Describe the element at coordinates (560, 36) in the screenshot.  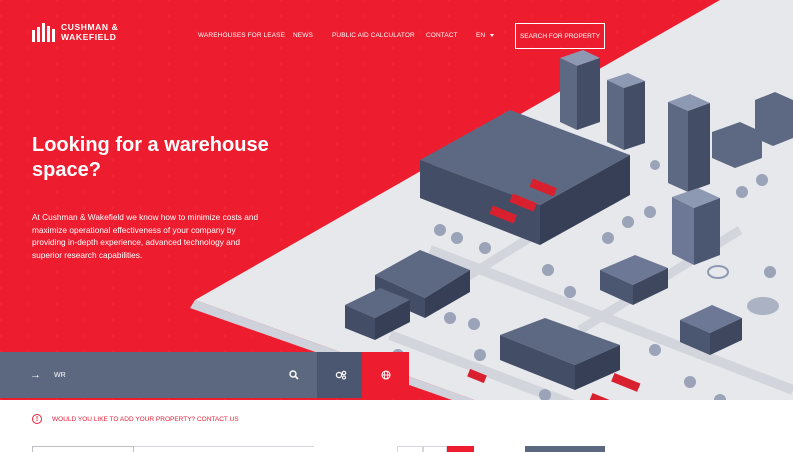
I see `search-for-property-button: SEARCH FOR PROPERTY` at that location.